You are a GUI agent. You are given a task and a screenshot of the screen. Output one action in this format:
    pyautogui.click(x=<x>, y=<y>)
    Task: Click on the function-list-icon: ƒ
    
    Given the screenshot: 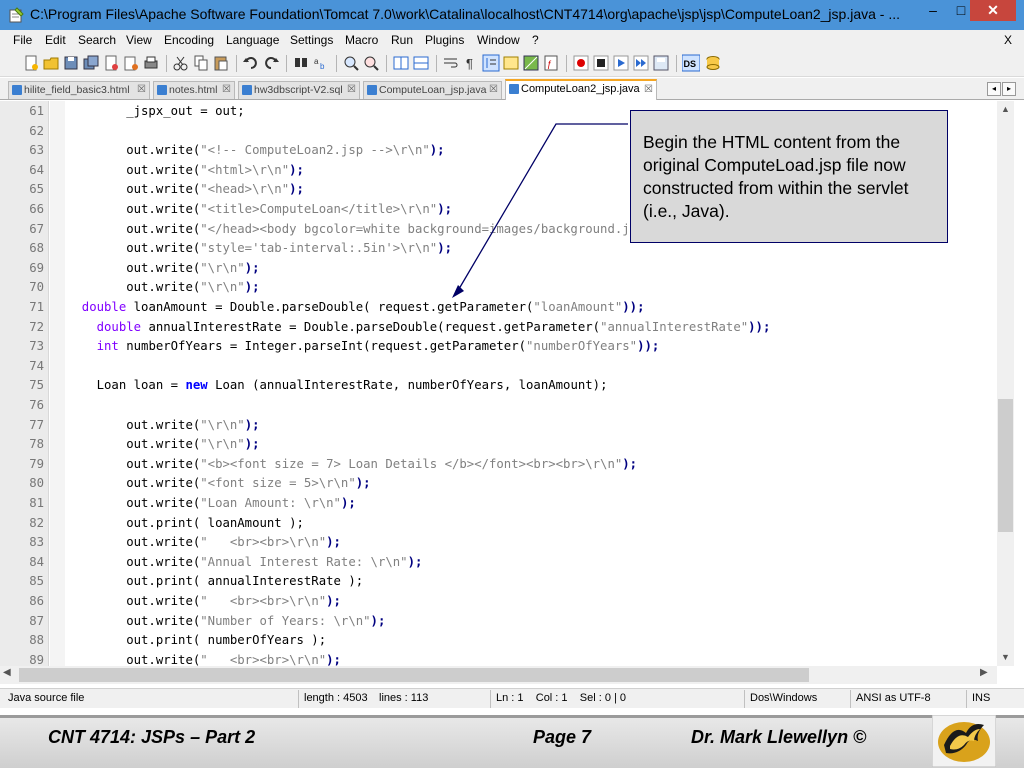 What is the action you would take?
    pyautogui.click(x=551, y=63)
    